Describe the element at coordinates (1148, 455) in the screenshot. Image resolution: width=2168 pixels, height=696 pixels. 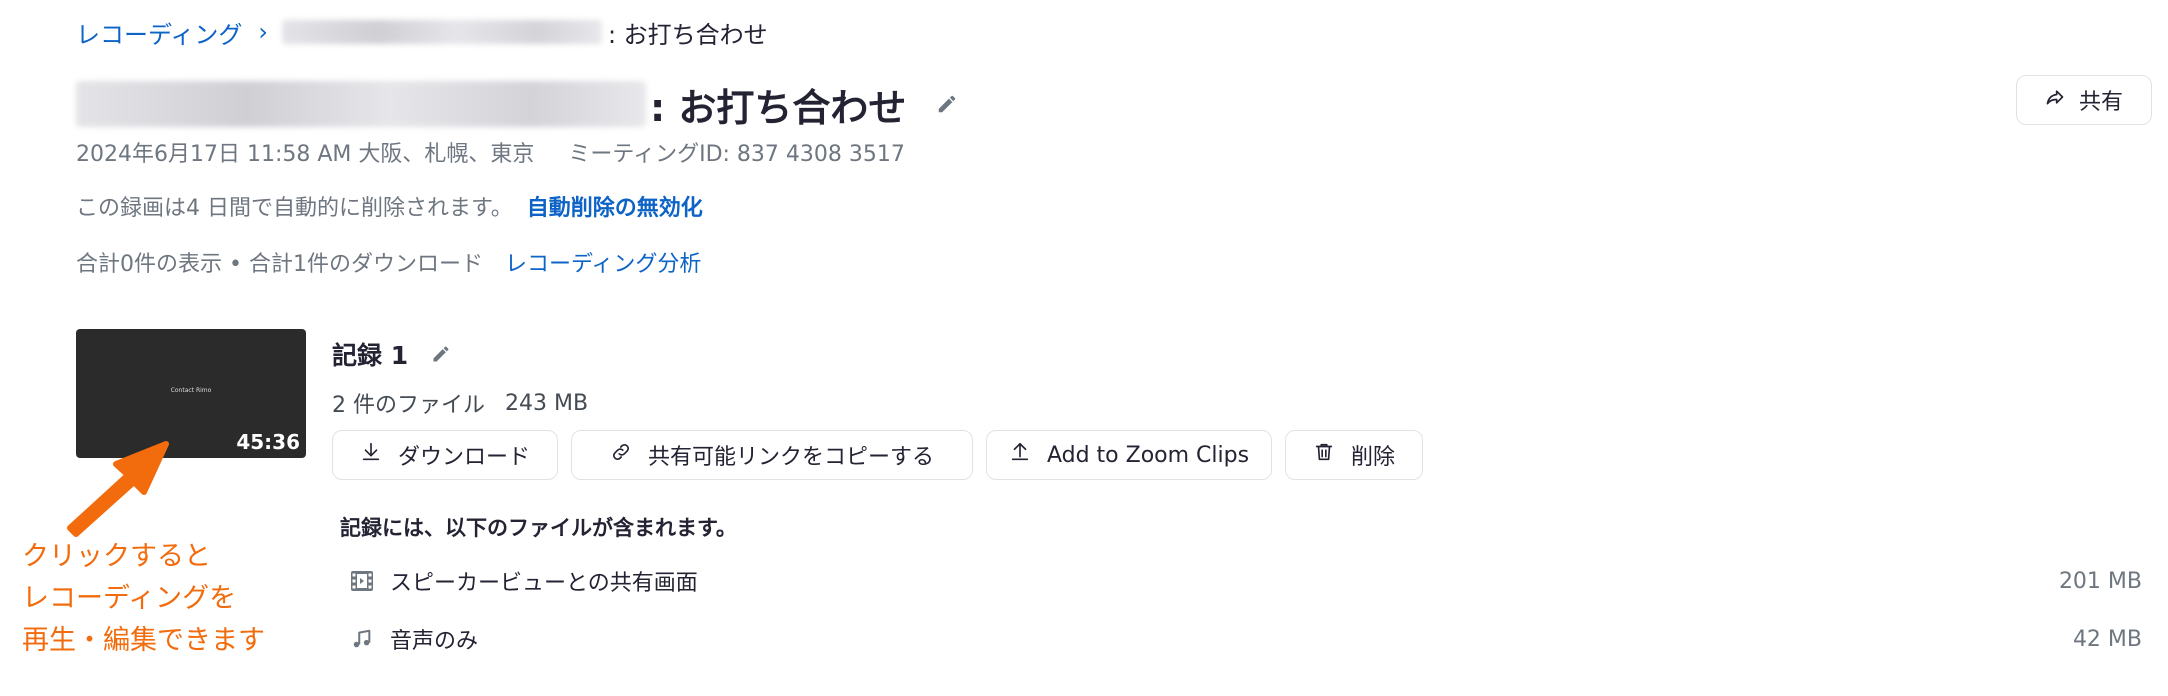
I see `zoom-clips-button-label: Add to Zoom Clips` at that location.